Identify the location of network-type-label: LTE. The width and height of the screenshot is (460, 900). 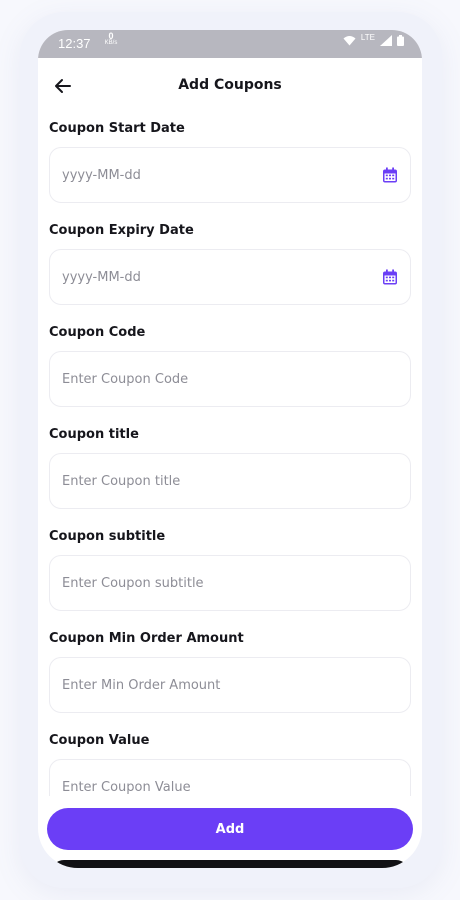
(367, 37).